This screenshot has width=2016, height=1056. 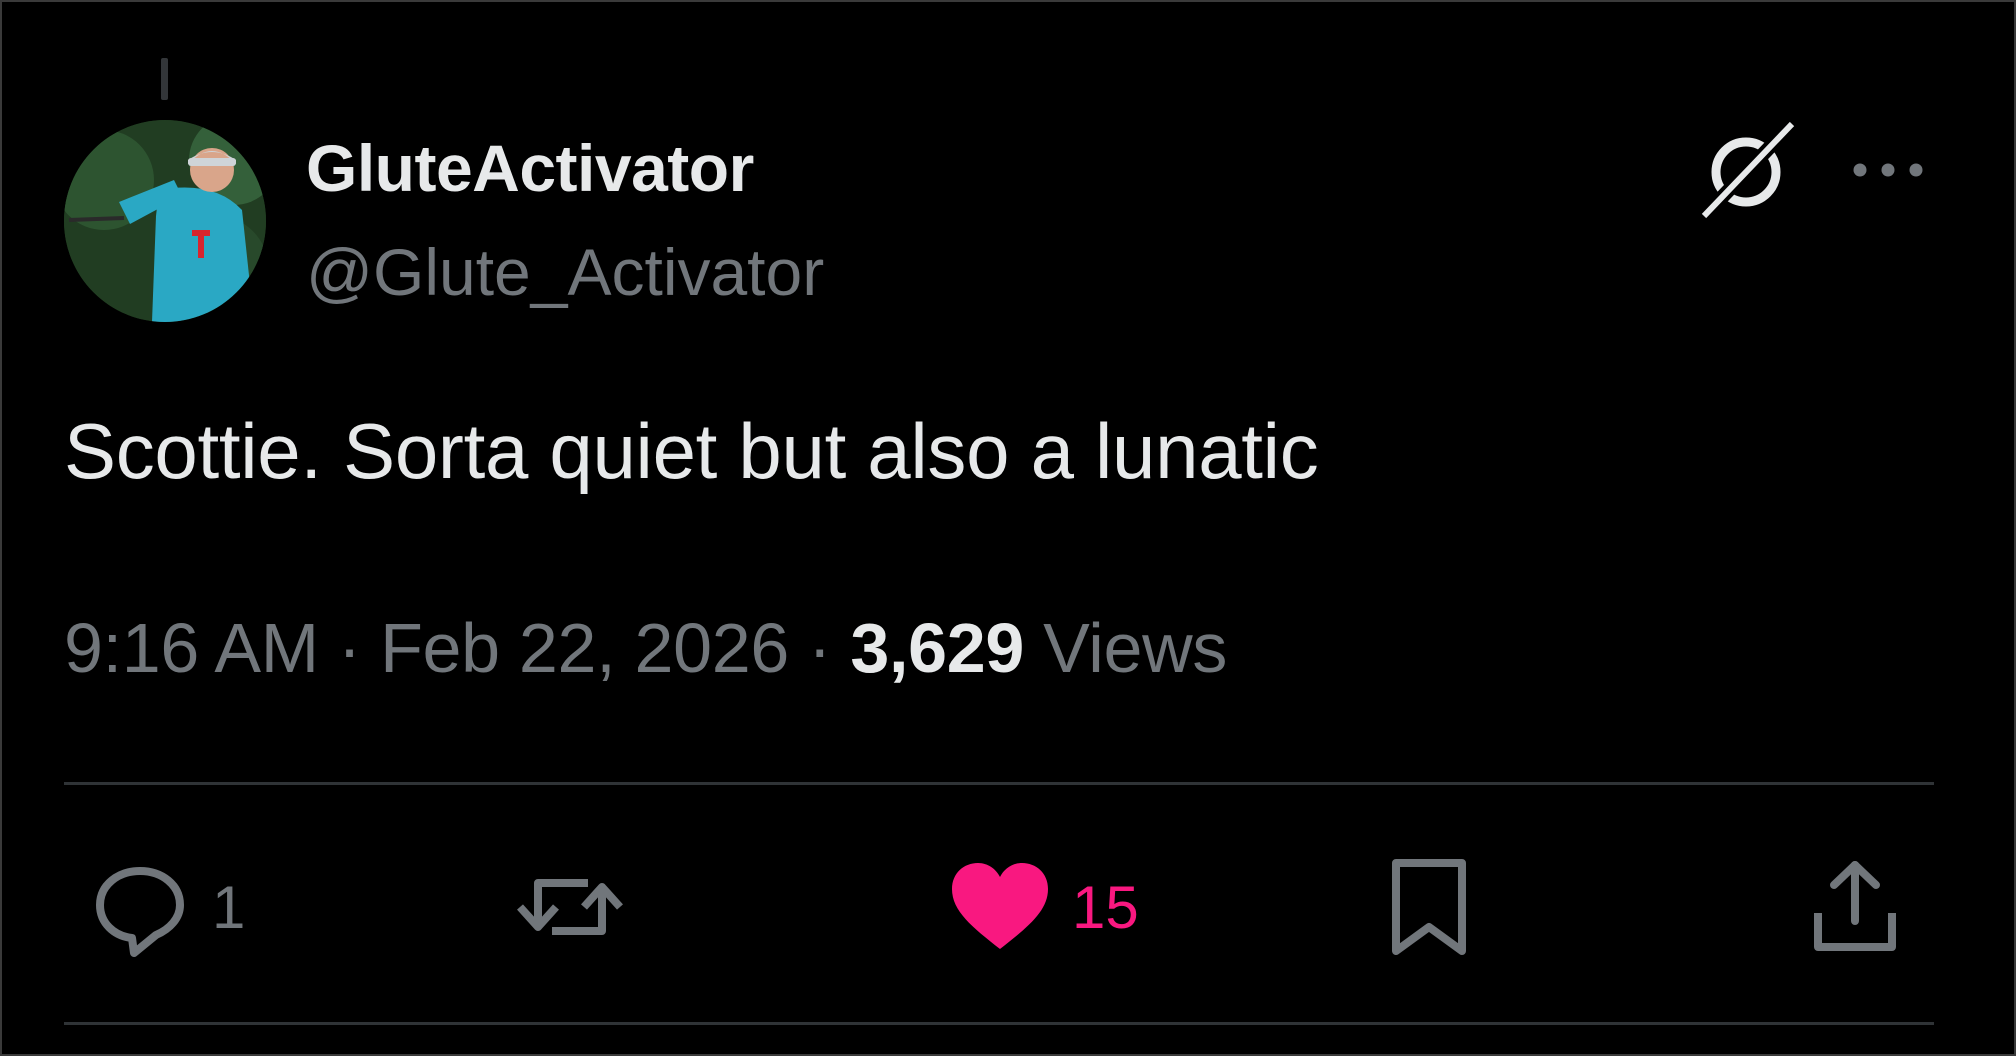 I want to click on repost-button, so click(x=581, y=907).